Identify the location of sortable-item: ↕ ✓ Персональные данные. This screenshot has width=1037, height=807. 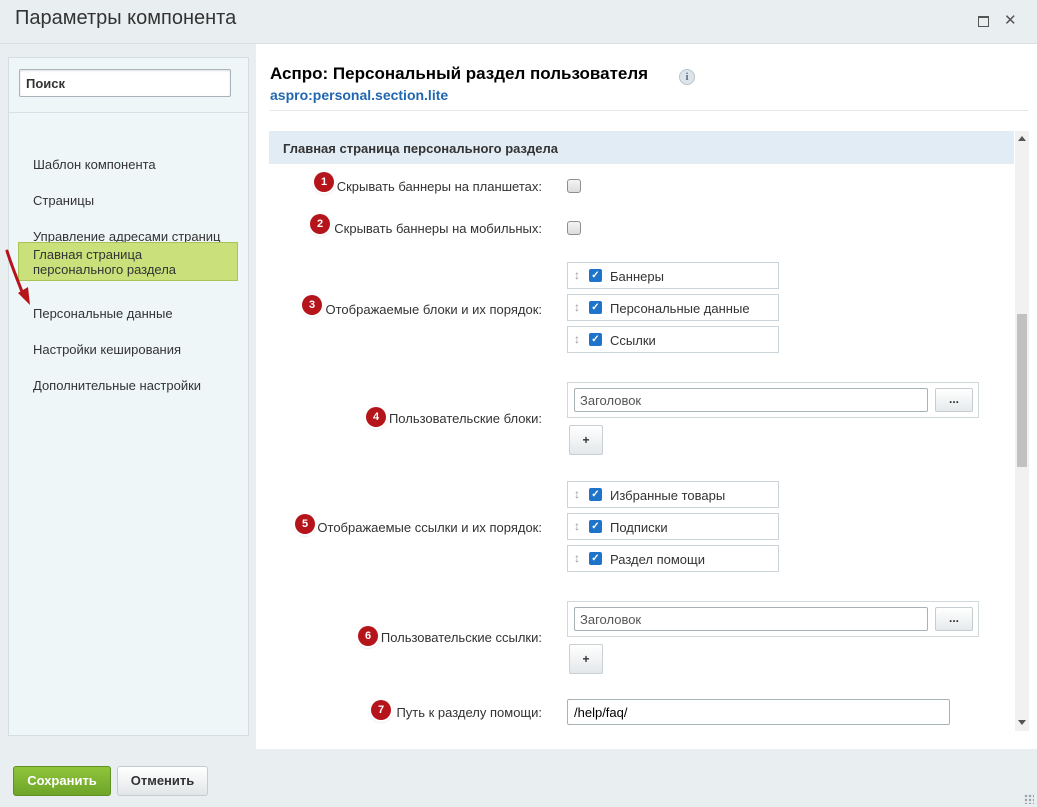
(673, 307).